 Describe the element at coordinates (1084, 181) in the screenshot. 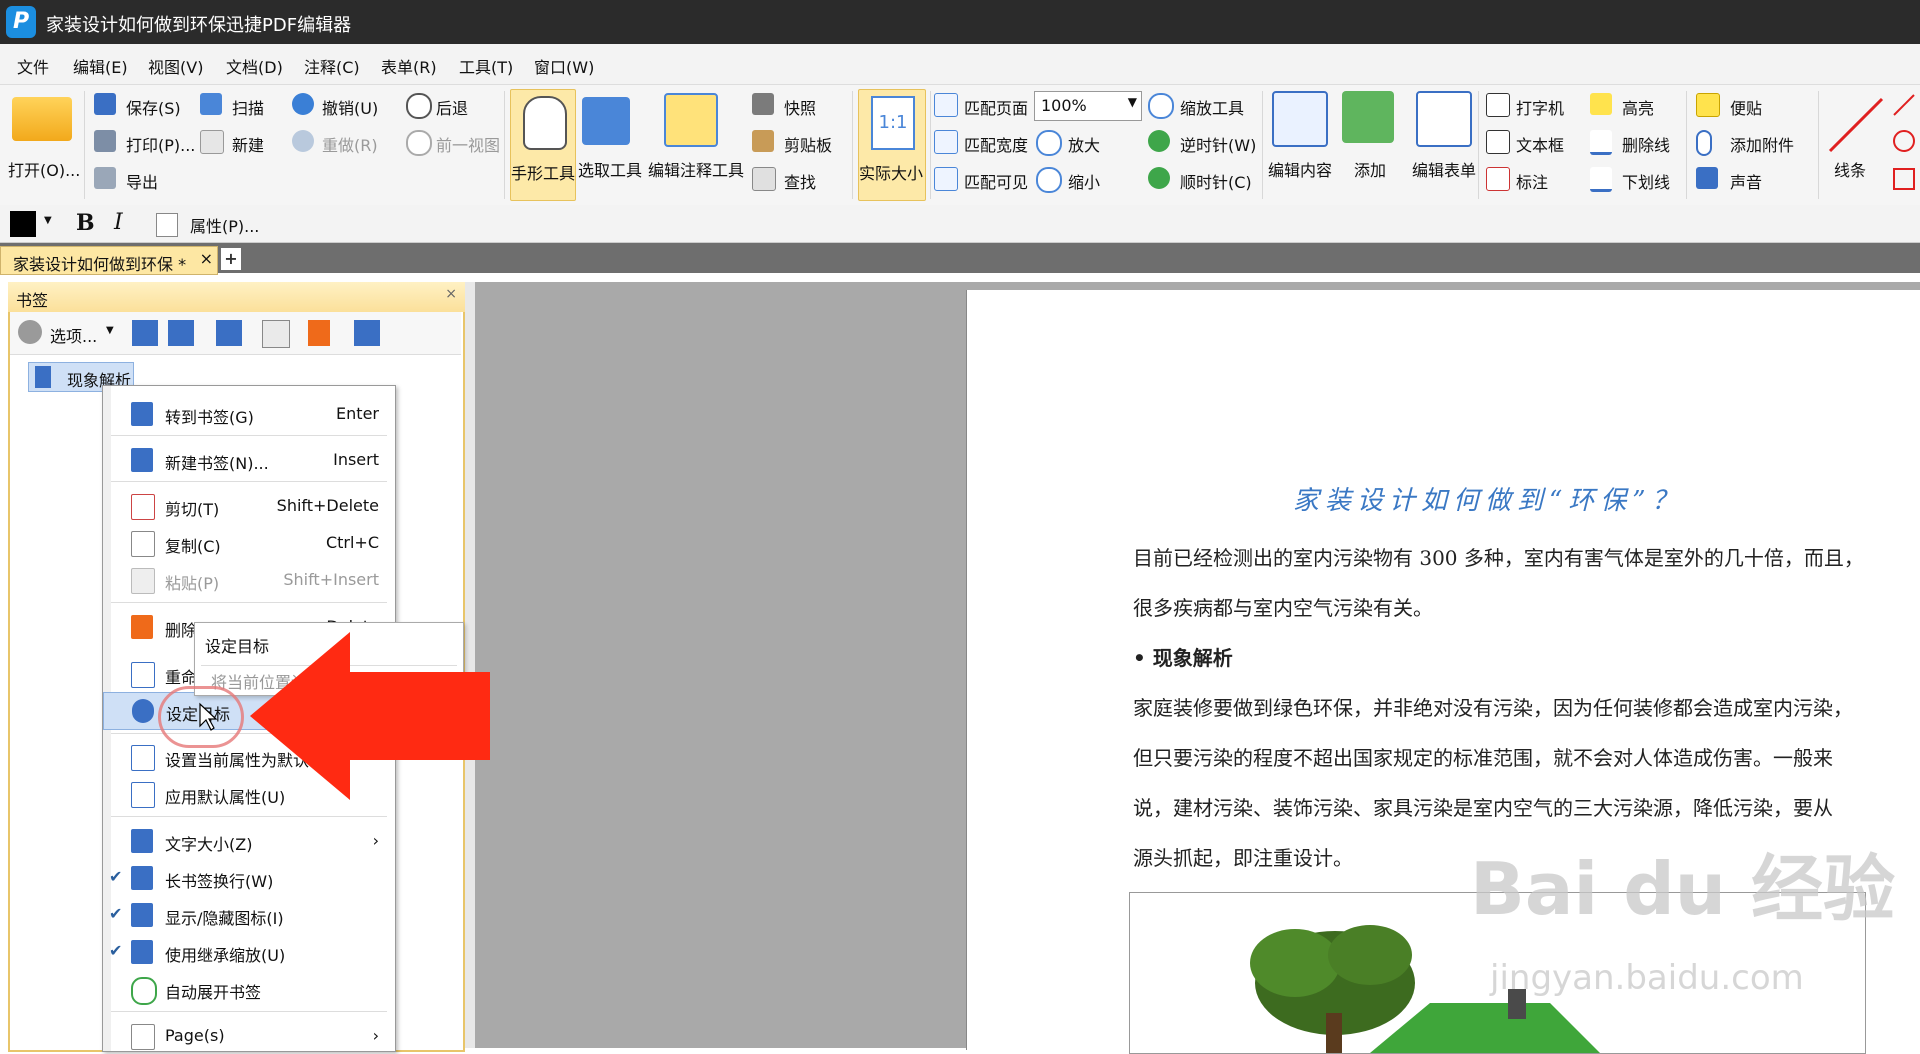

I see `zoom-out-button: 缩小` at that location.